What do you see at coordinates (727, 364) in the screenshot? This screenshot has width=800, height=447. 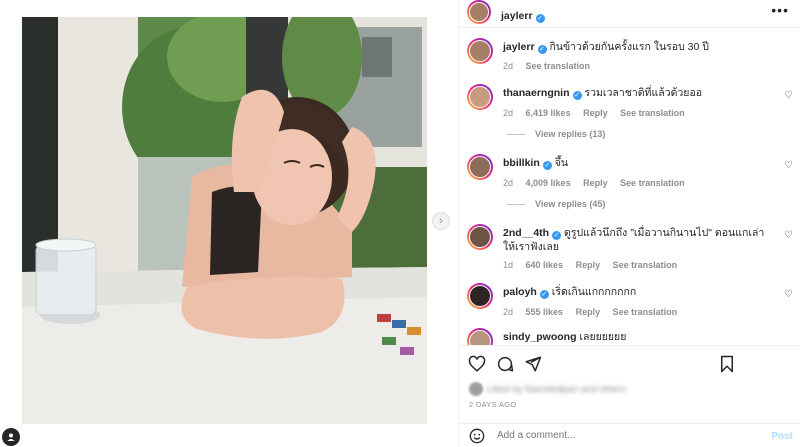 I see `bookmark-icon` at bounding box center [727, 364].